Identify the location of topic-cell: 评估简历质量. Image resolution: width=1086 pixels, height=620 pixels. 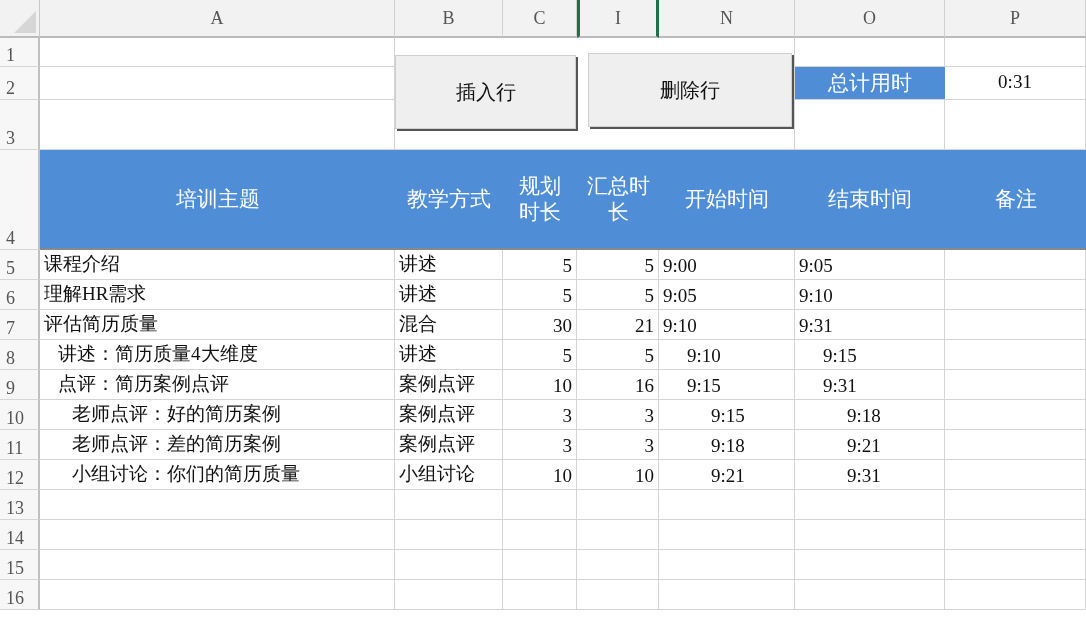
(217, 325).